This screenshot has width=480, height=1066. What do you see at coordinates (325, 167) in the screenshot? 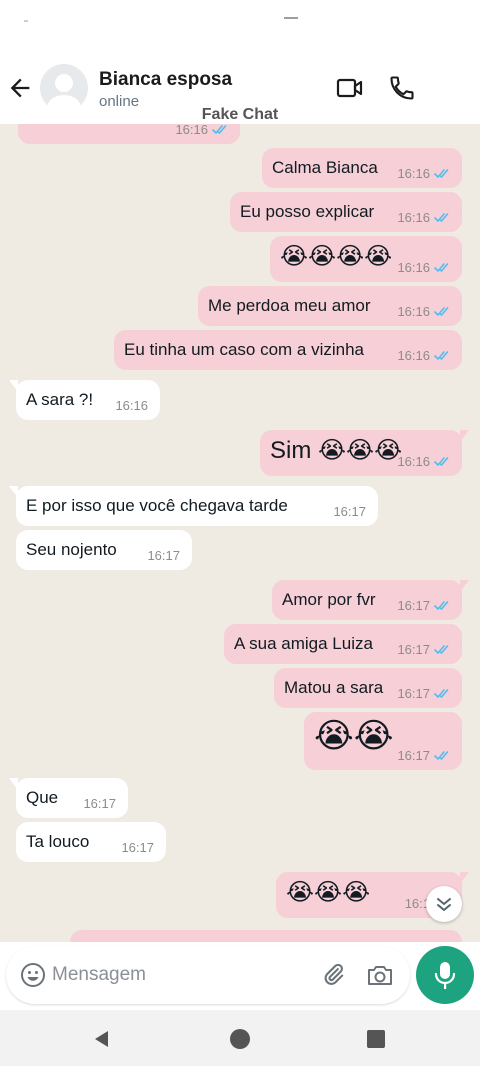
I see `message-text: Calma Bianca` at bounding box center [325, 167].